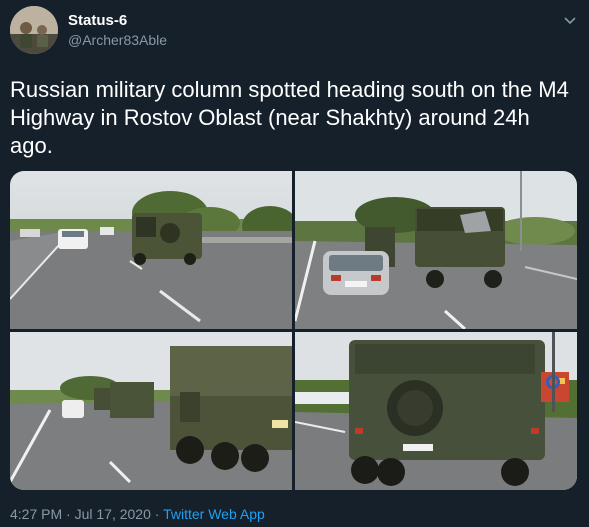 Image resolution: width=589 pixels, height=527 pixels. I want to click on avatar-image, so click(34, 30).